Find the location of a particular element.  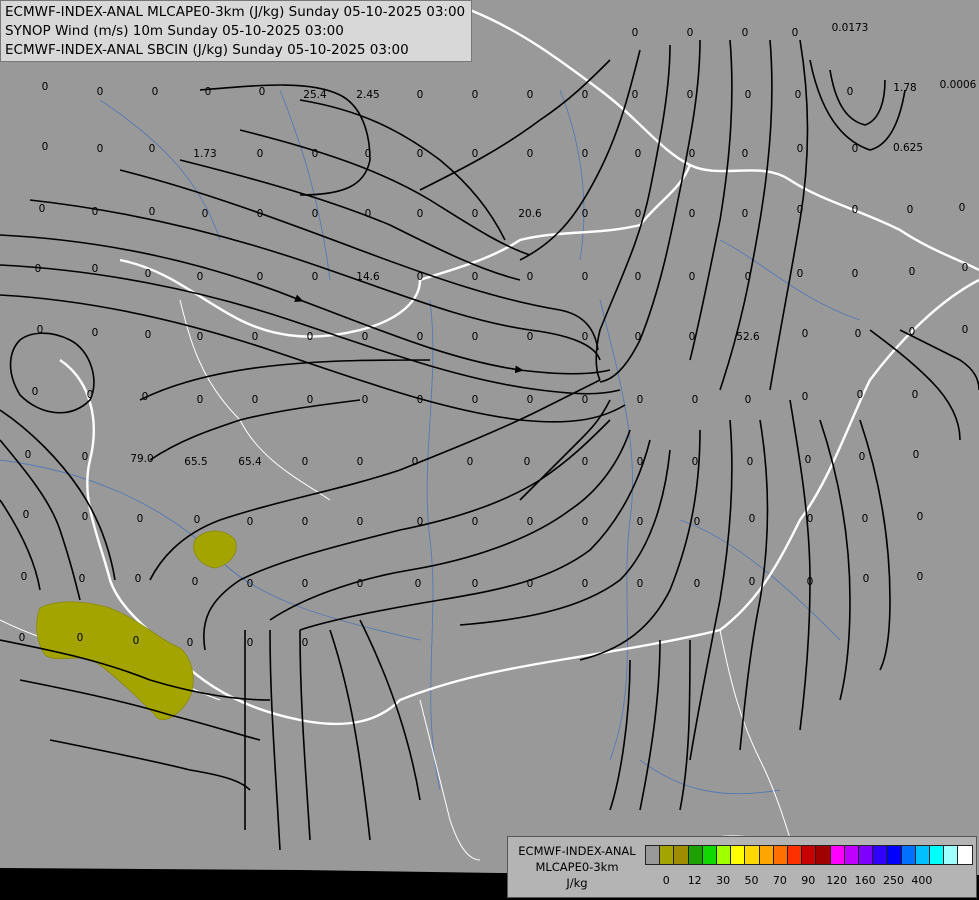

map-value-label: 1.73 is located at coordinates (204, 154).